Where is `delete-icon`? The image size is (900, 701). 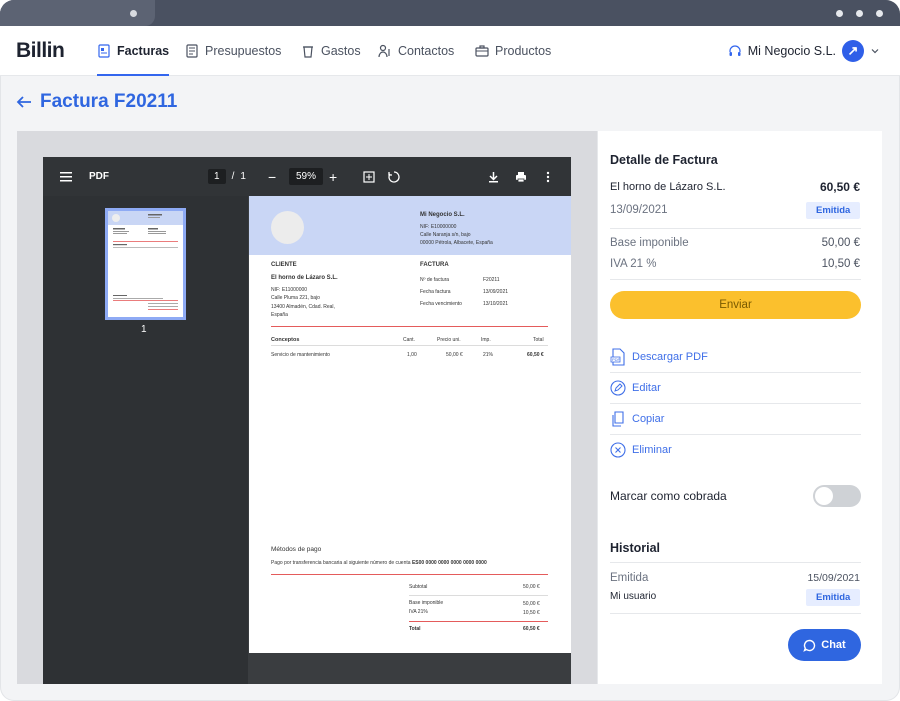
delete-icon is located at coordinates (618, 449).